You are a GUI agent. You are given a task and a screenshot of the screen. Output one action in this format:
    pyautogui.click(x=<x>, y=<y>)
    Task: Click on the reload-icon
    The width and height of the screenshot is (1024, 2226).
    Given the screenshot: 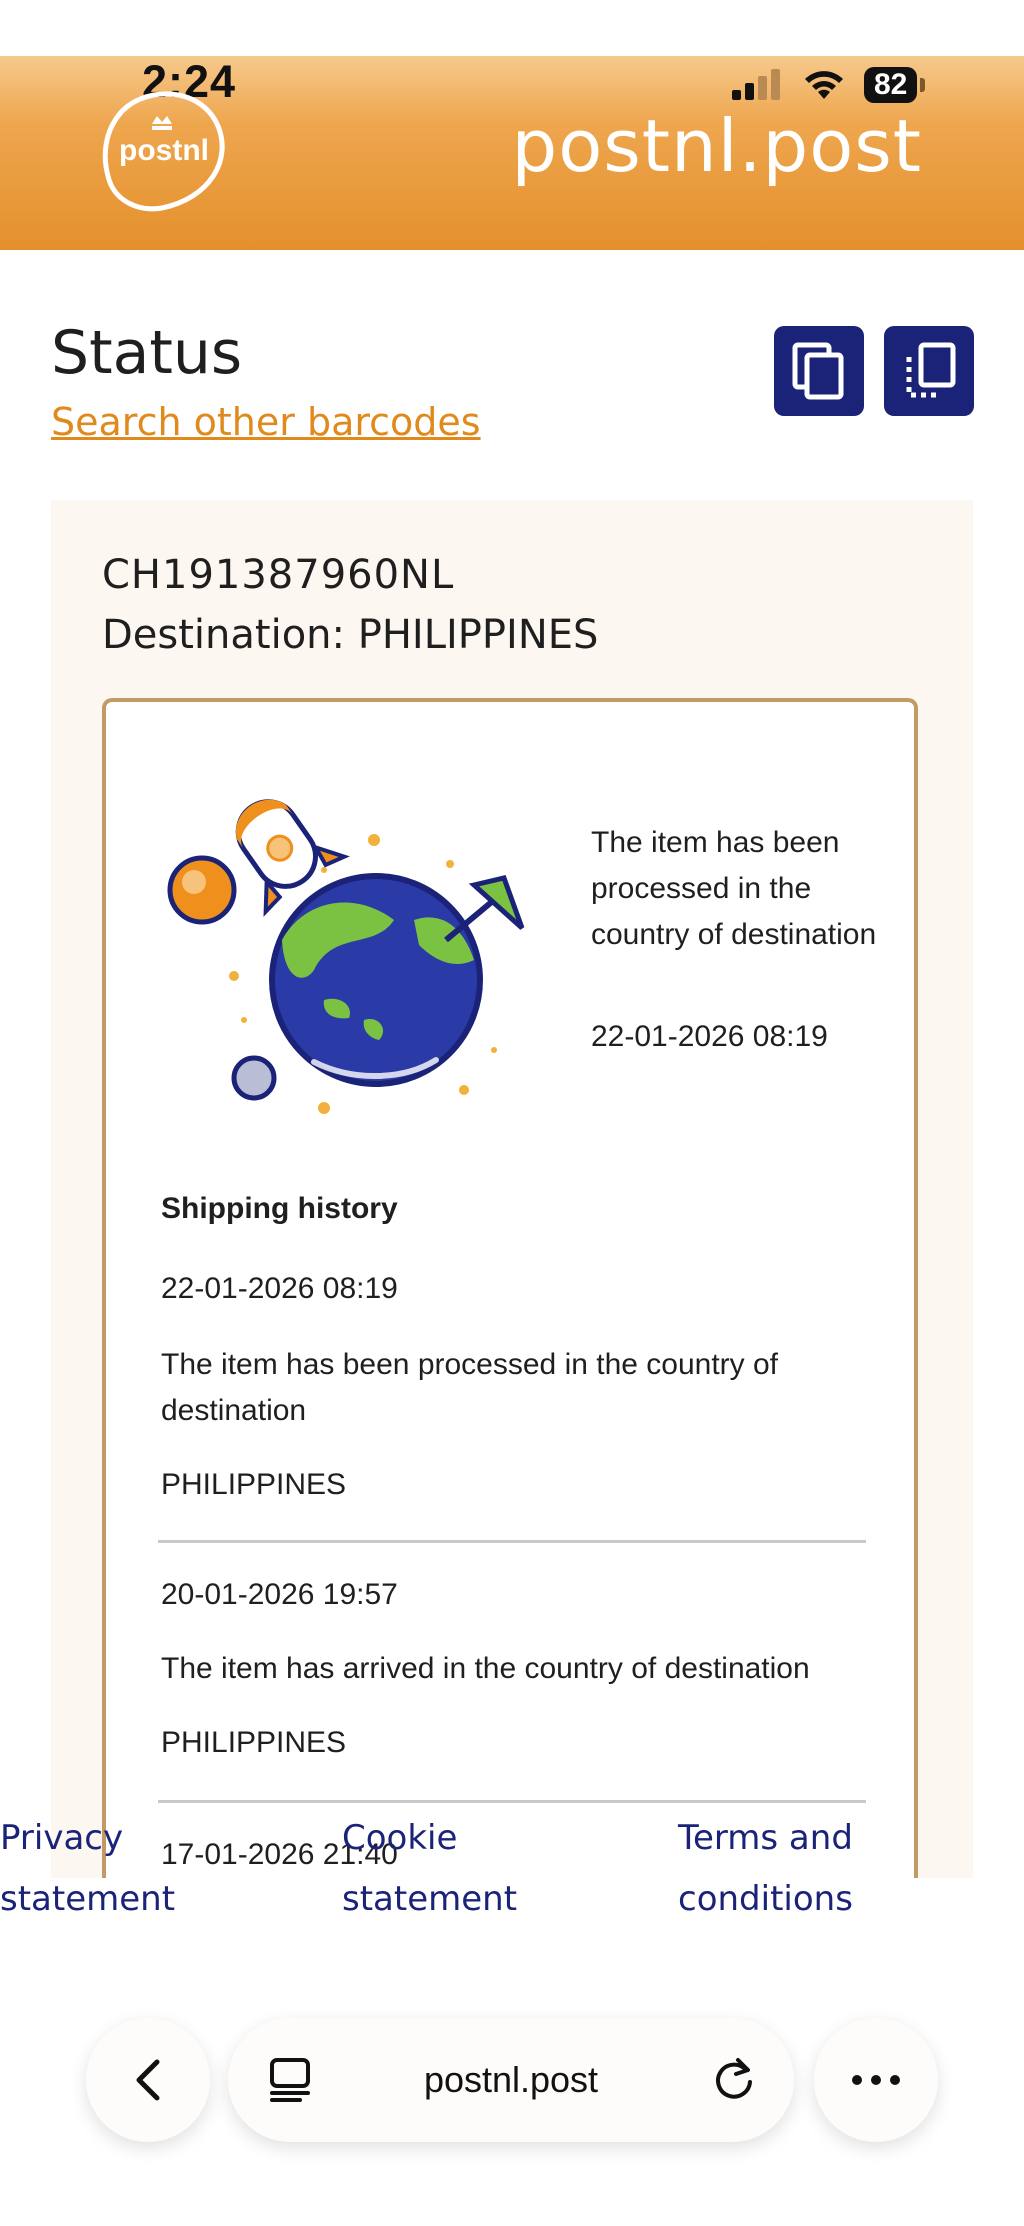 What is the action you would take?
    pyautogui.click(x=734, y=2079)
    